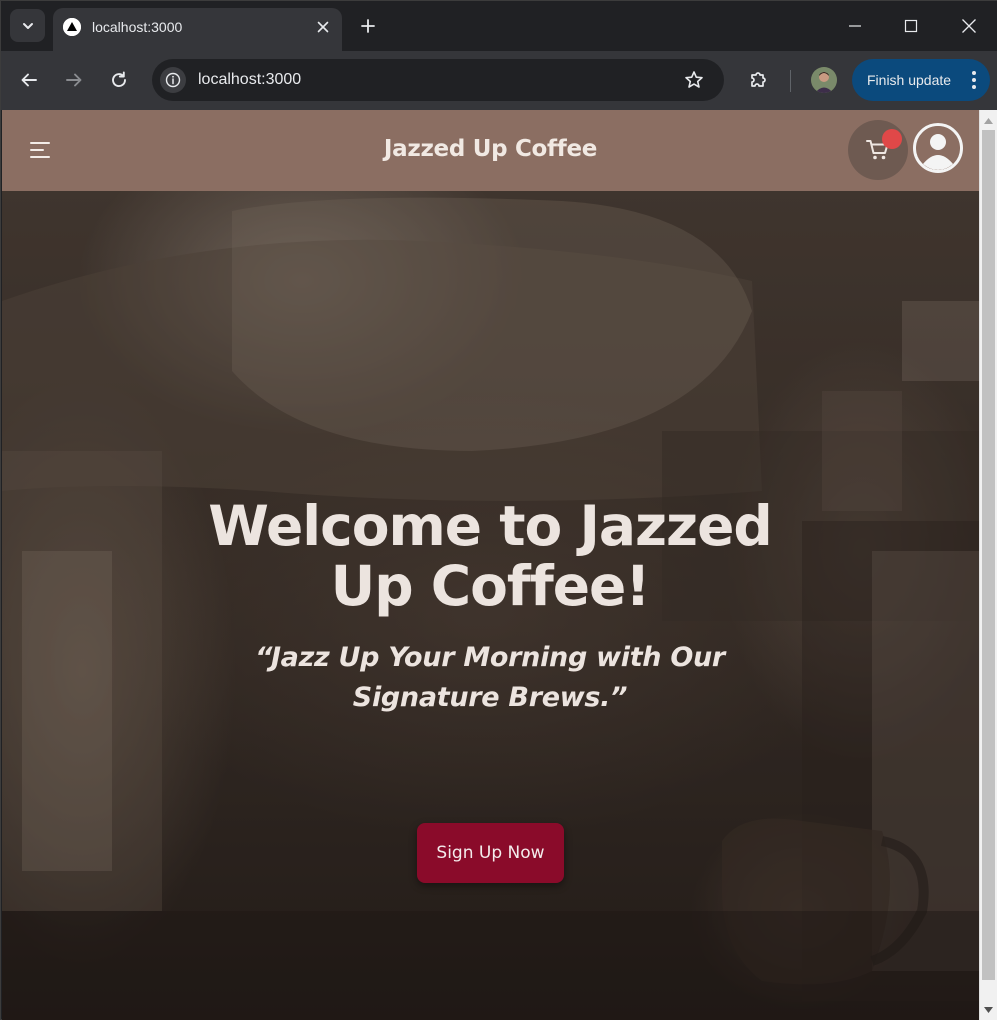 The image size is (997, 1020). What do you see at coordinates (197, 29) in the screenshot?
I see `browser-tab: localhost:3000` at bounding box center [197, 29].